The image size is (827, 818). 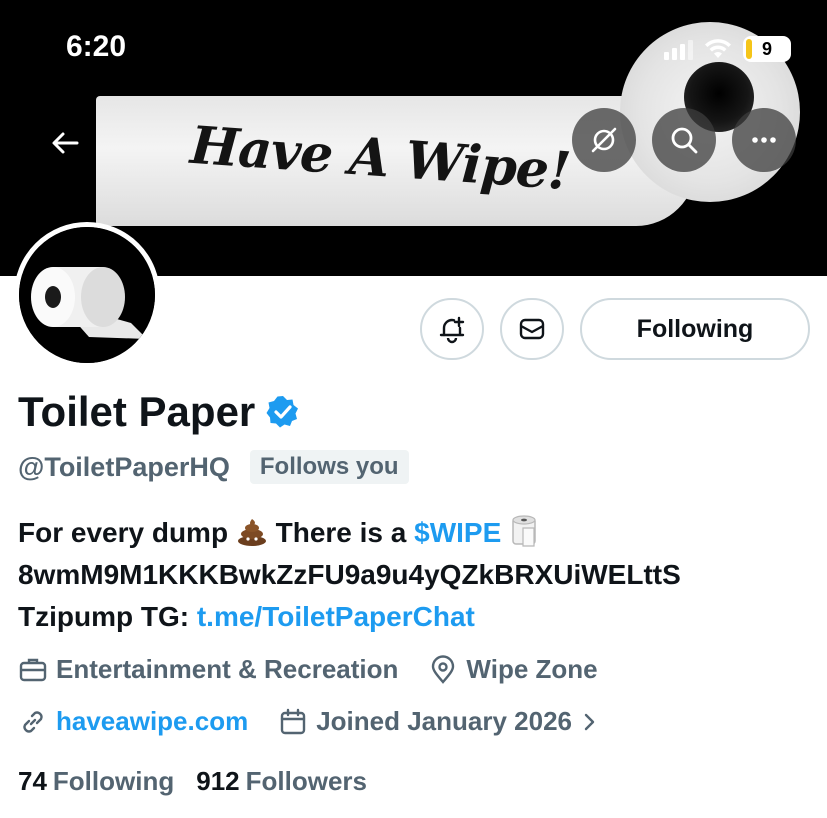 What do you see at coordinates (251, 532) in the screenshot?
I see `poop-emoji-icon` at bounding box center [251, 532].